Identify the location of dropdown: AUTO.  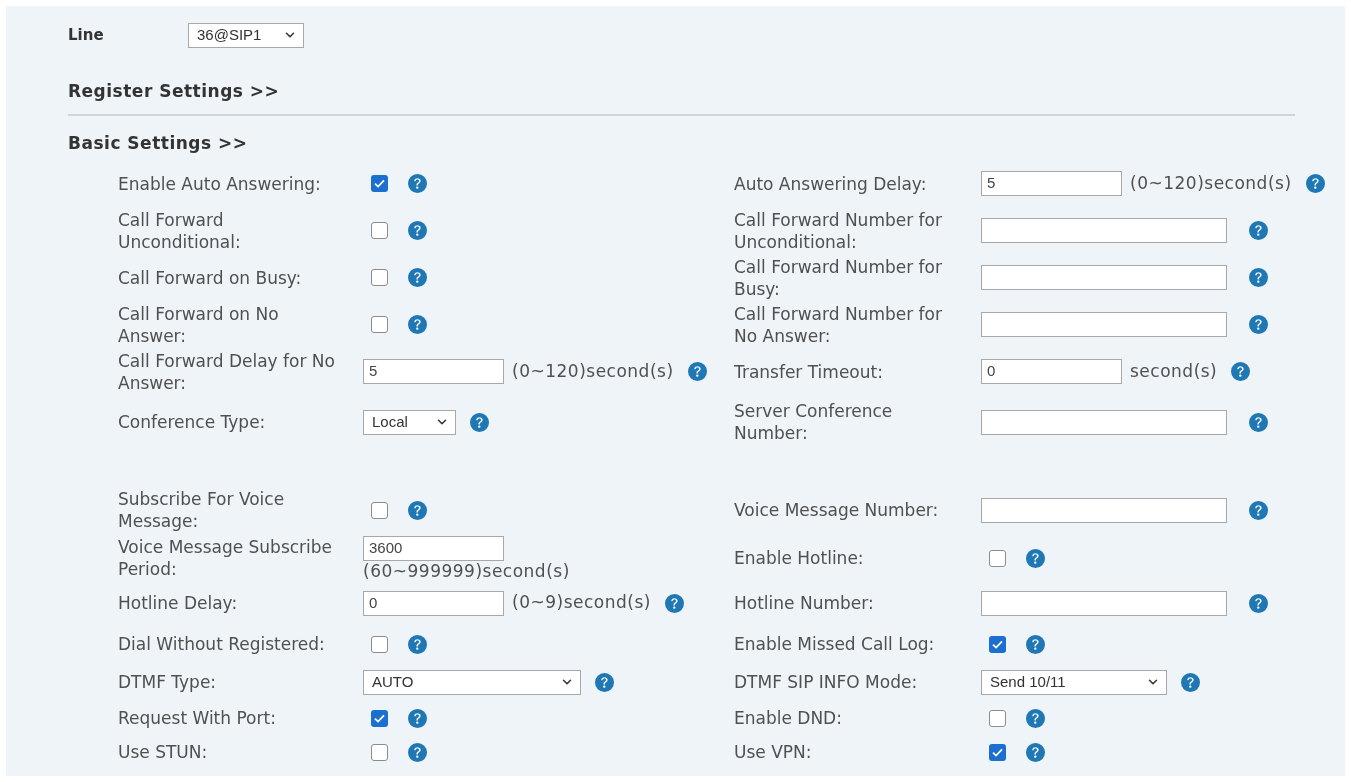
(472, 682).